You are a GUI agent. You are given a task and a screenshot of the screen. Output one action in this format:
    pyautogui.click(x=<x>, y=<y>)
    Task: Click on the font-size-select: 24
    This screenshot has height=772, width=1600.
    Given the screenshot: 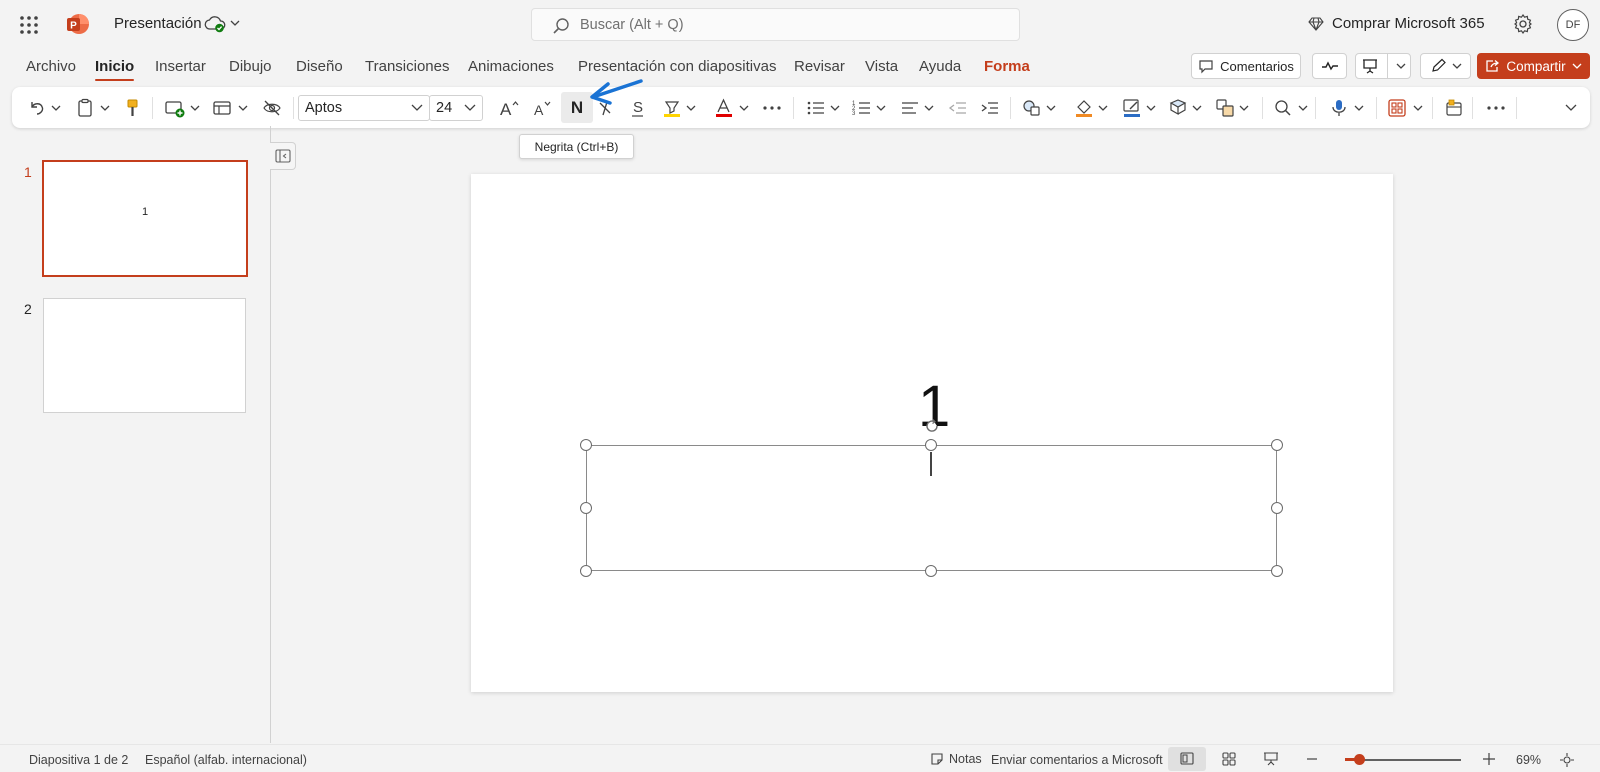 What is the action you would take?
    pyautogui.click(x=456, y=108)
    